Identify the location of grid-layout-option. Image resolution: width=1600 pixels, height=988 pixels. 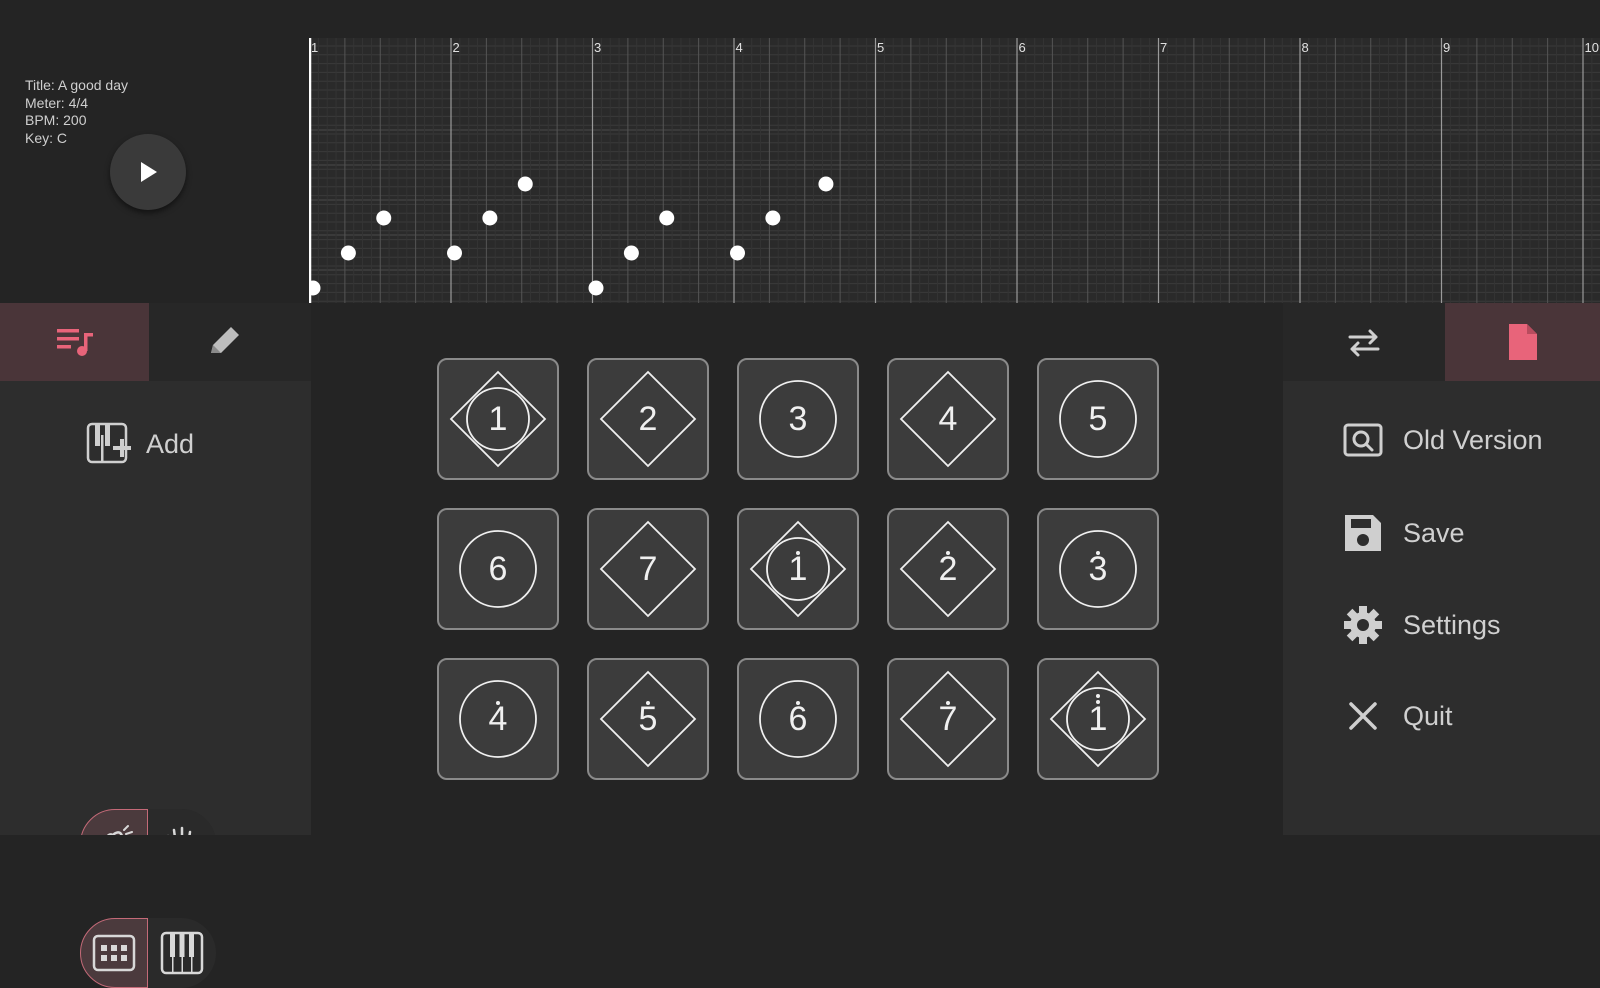
(114, 953).